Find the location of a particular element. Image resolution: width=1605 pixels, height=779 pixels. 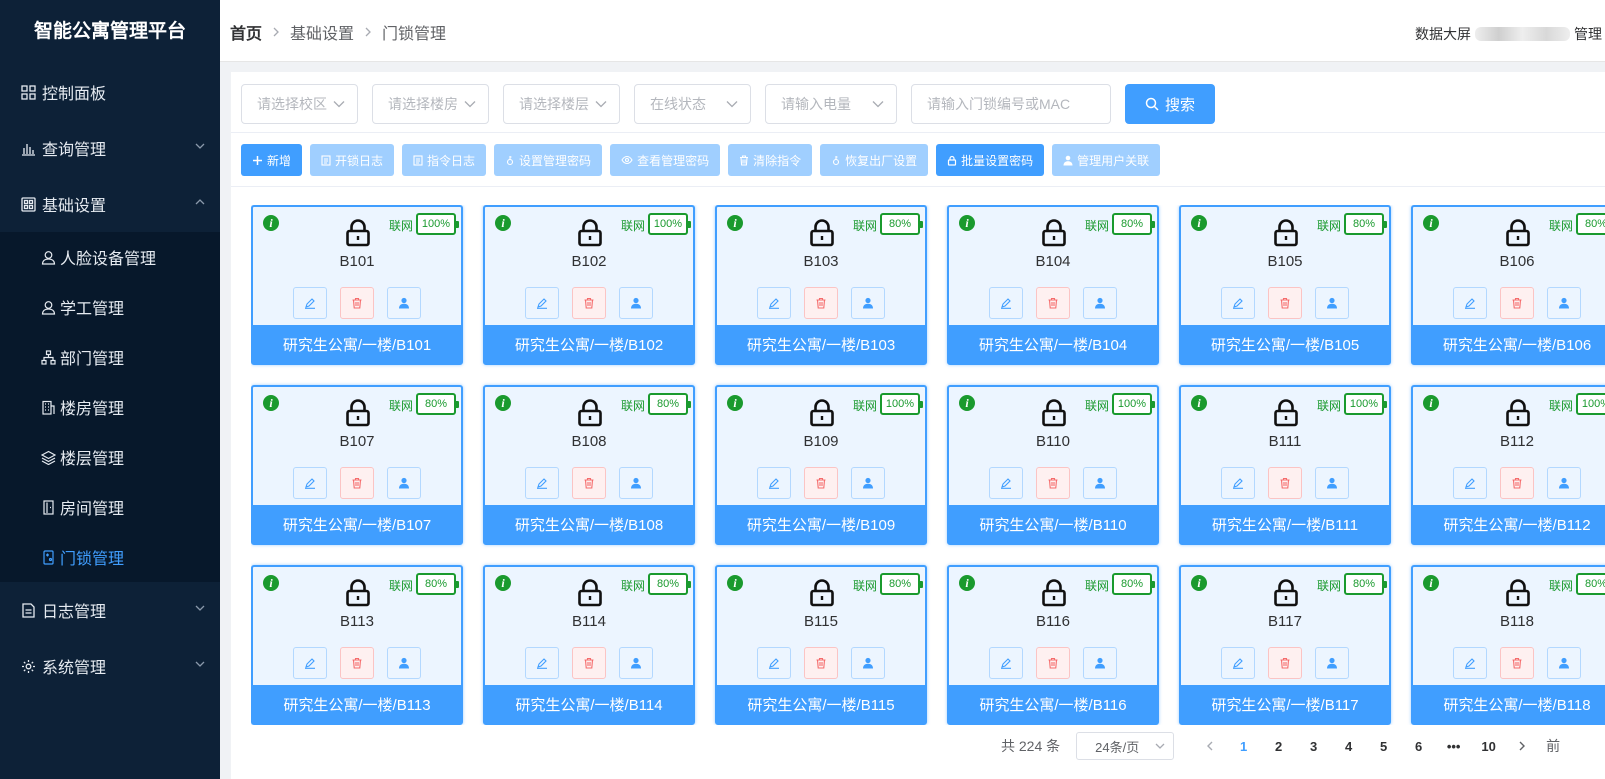

sidebar-item-floor: 楼层管理 is located at coordinates (110, 457).